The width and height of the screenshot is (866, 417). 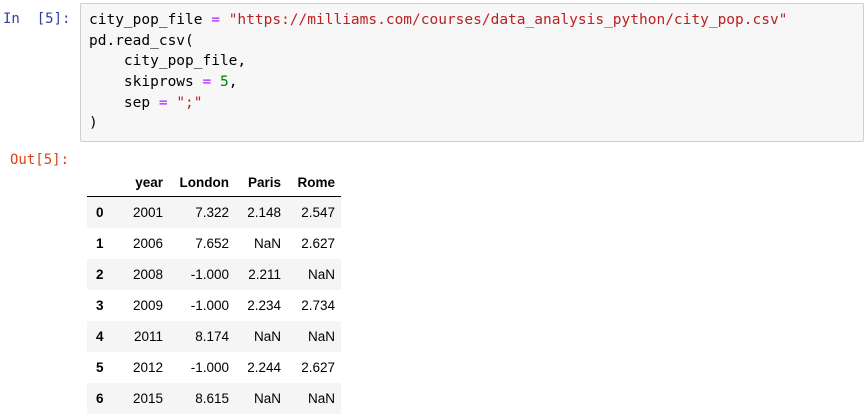 What do you see at coordinates (146, 20) in the screenshot?
I see `code-variable: city_pop_file` at bounding box center [146, 20].